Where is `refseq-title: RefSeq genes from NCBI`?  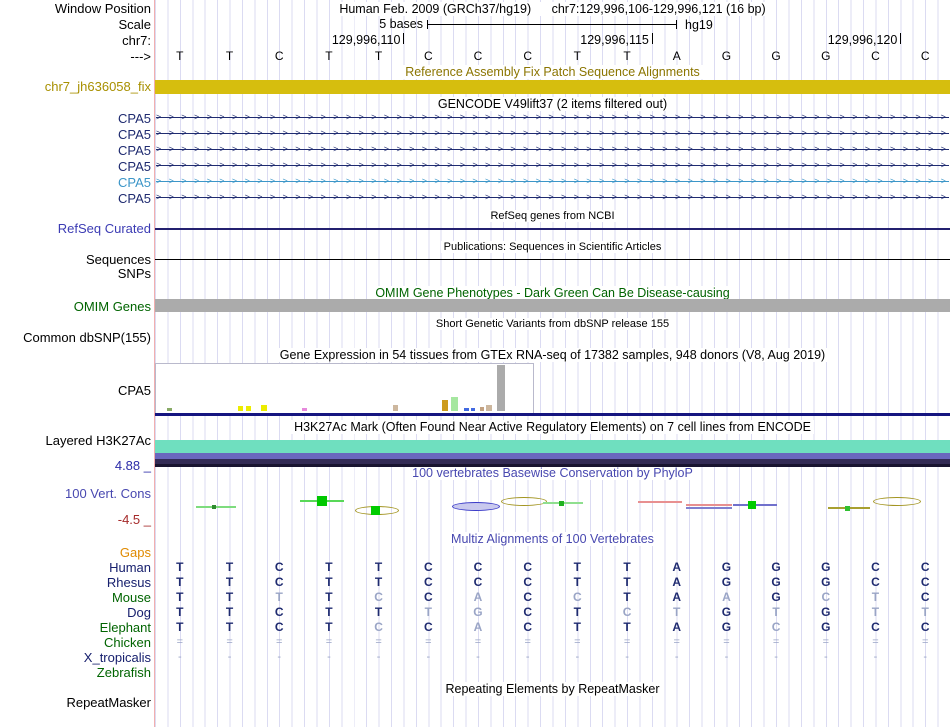
refseq-title: RefSeq genes from NCBI is located at coordinates (552, 216).